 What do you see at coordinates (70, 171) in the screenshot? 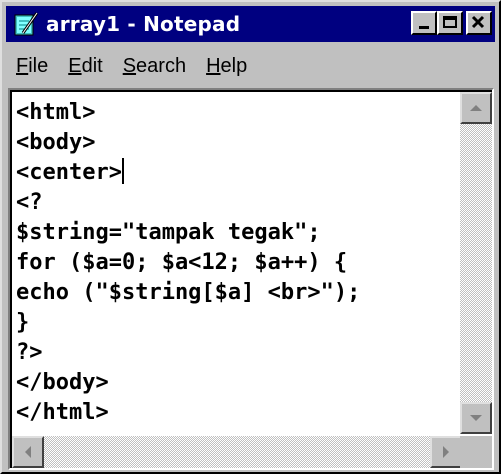
I see `code-line: <center>` at bounding box center [70, 171].